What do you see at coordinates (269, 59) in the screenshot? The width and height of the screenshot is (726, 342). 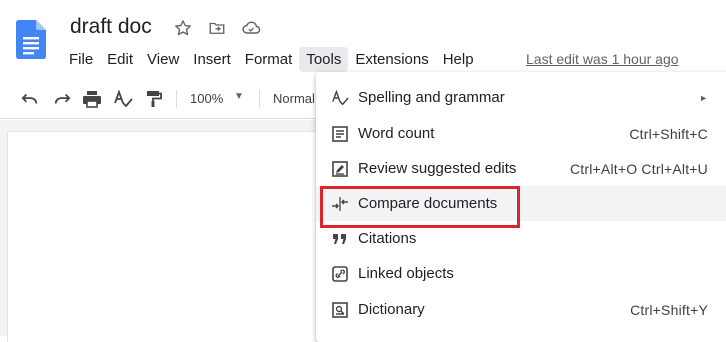 I see `menu-format: Format` at bounding box center [269, 59].